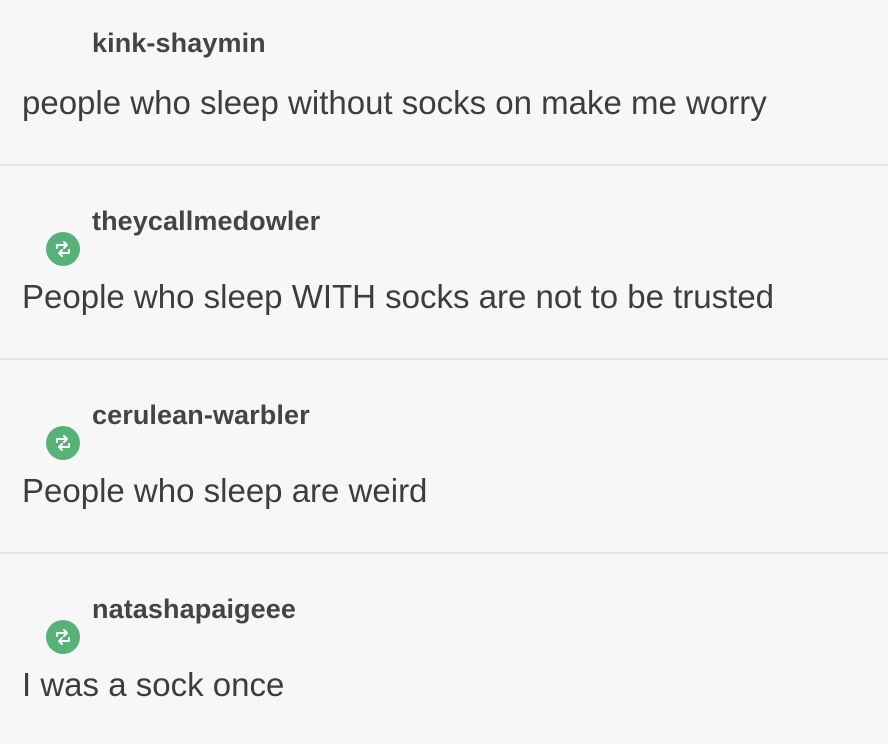  What do you see at coordinates (225, 490) in the screenshot?
I see `post-text: People who sleep are weird` at bounding box center [225, 490].